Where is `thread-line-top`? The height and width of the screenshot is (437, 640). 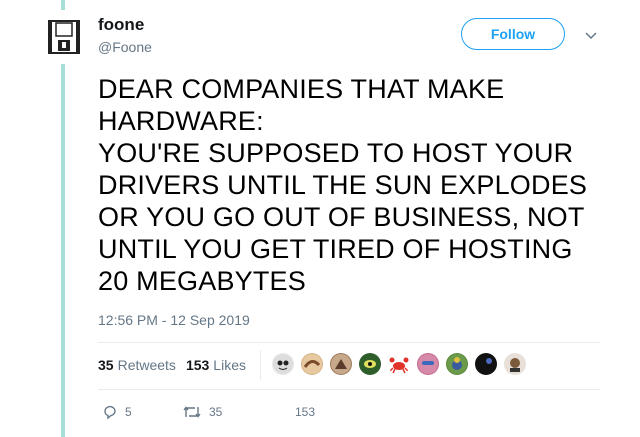 thread-line-top is located at coordinates (63, 5).